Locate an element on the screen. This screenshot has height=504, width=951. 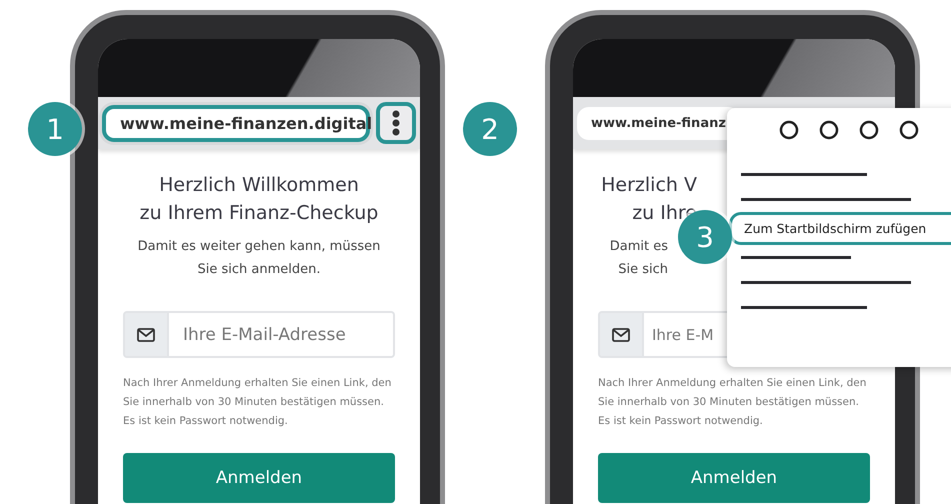
intro-text: Damit es is located at coordinates (638, 247).